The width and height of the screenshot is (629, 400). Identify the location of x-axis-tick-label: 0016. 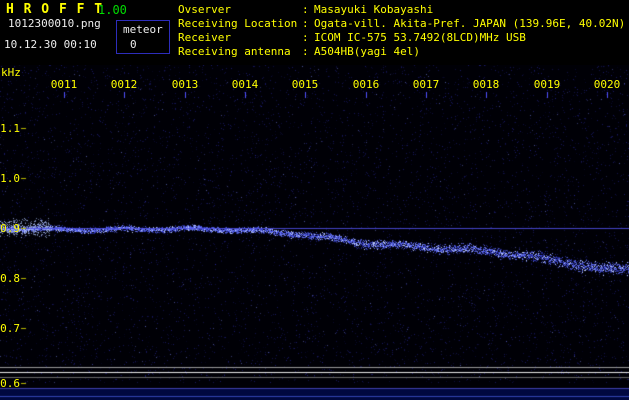
(366, 84).